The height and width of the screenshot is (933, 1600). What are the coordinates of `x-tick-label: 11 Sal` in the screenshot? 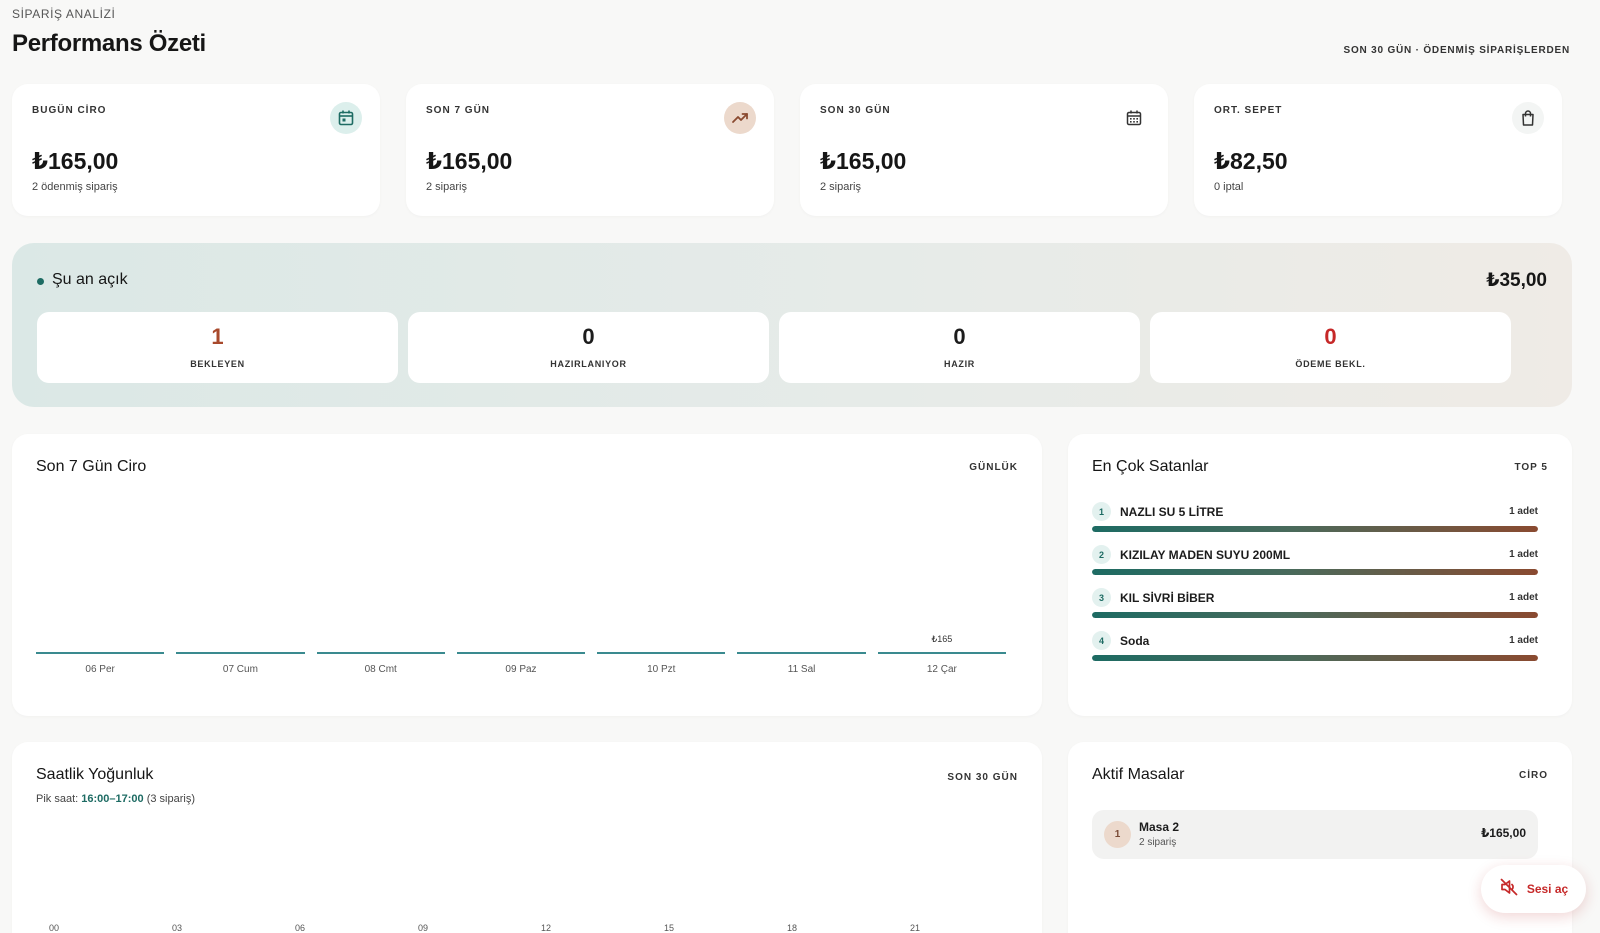 It's located at (801, 669).